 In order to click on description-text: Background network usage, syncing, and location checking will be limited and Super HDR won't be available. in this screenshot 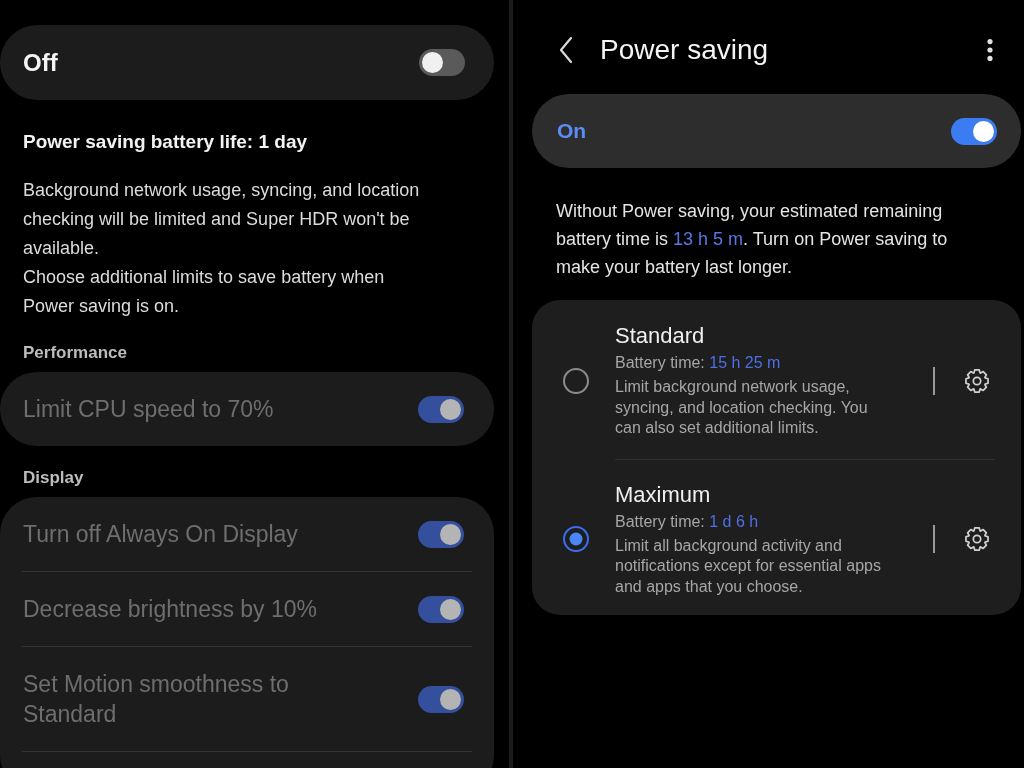, I will do `click(222, 219)`.